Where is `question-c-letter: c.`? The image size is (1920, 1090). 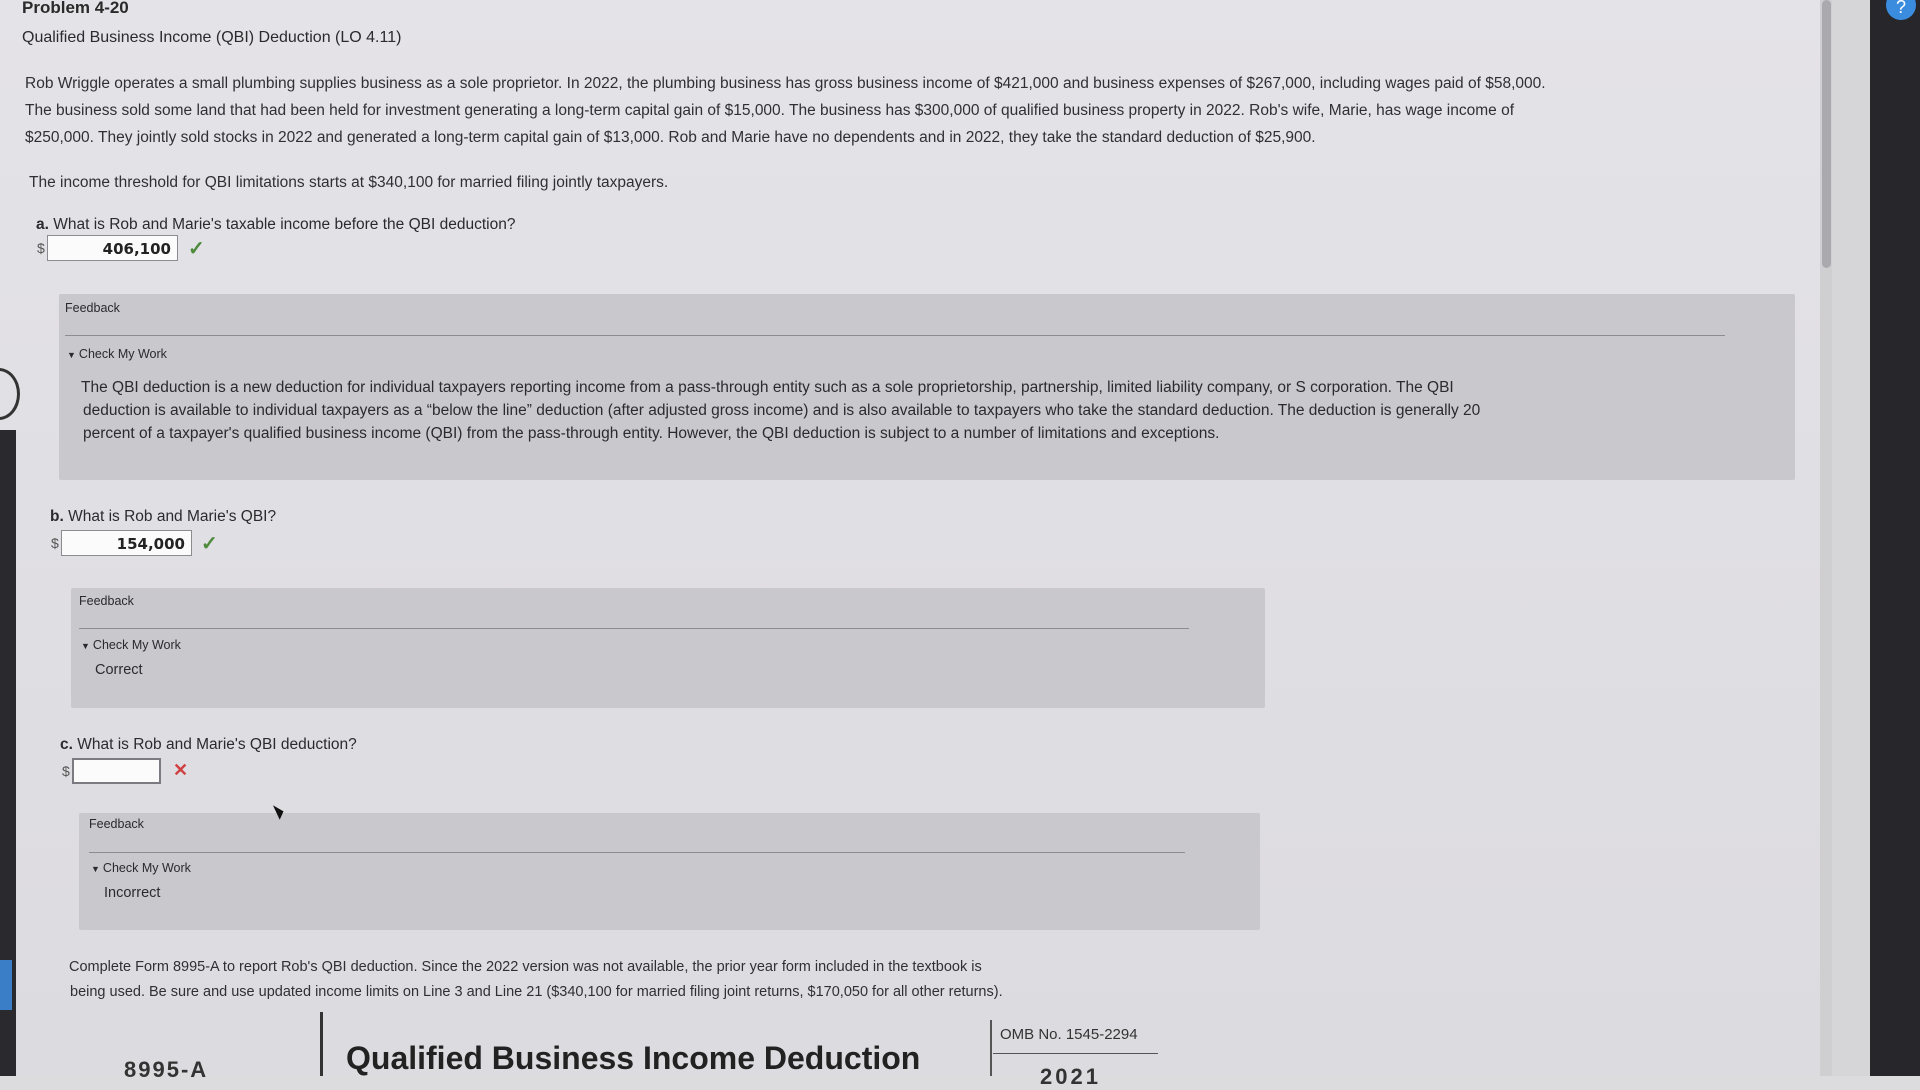
question-c-letter: c. is located at coordinates (66, 744).